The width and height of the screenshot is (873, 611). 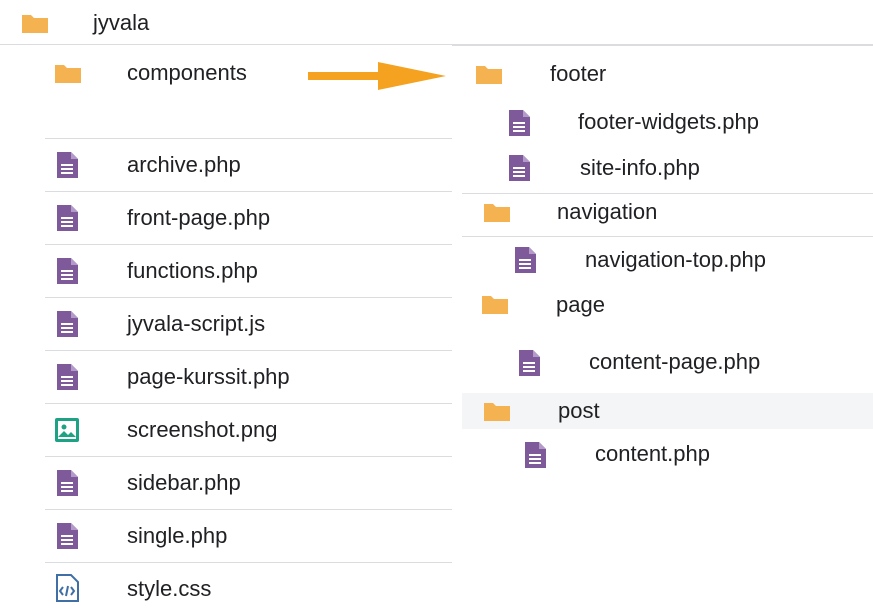 What do you see at coordinates (199, 217) in the screenshot?
I see `list-item-label: front-page.php` at bounding box center [199, 217].